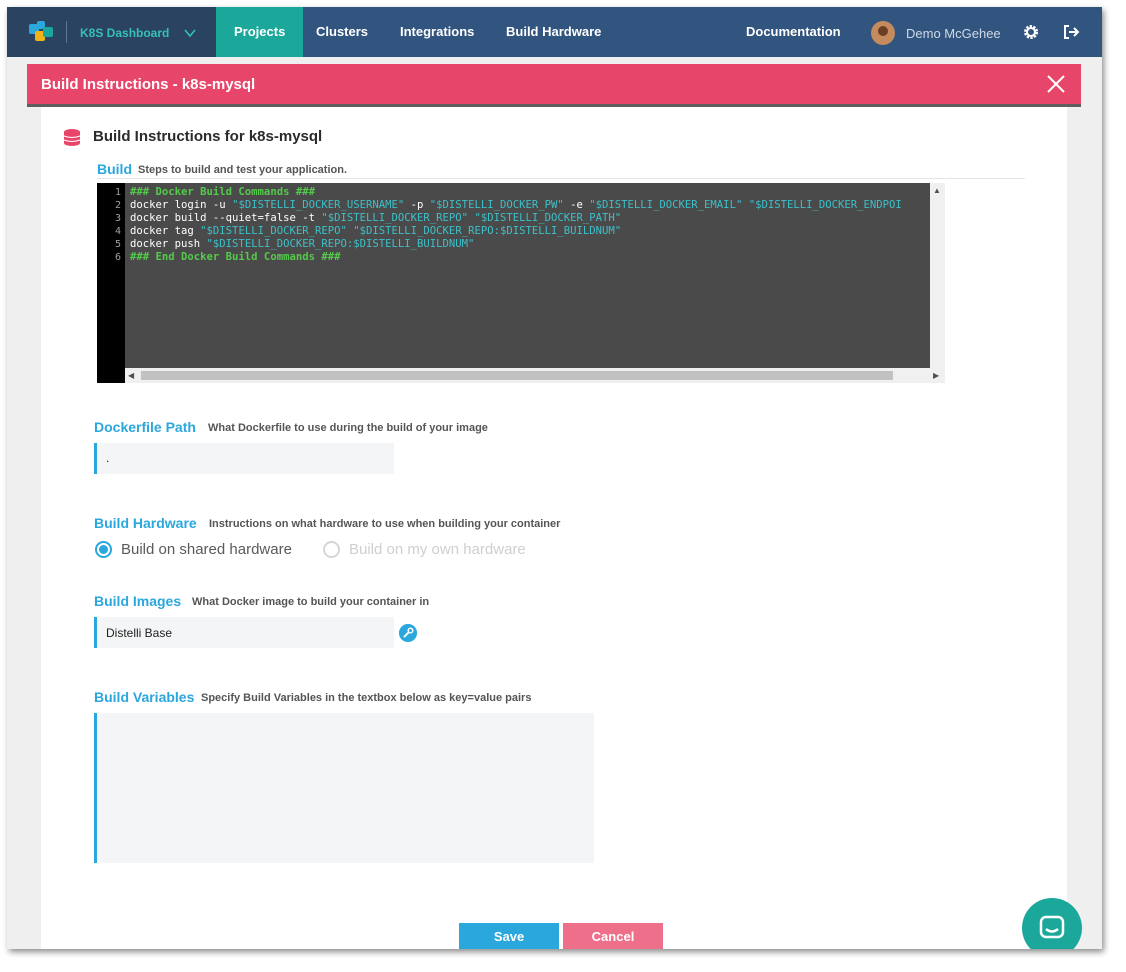  What do you see at coordinates (953, 33) in the screenshot?
I see `user-name: Demo McGehee` at bounding box center [953, 33].